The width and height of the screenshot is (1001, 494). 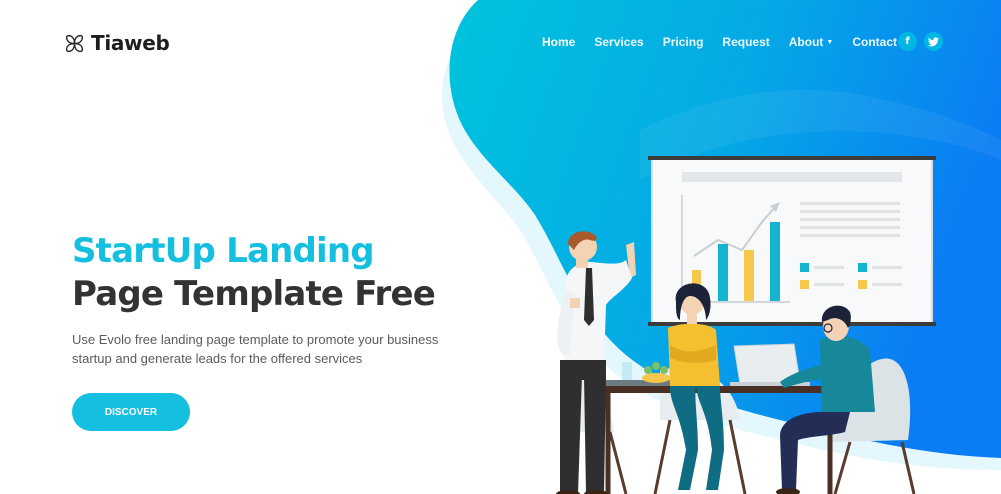 I want to click on nav-item-about: About ▼, so click(x=811, y=42).